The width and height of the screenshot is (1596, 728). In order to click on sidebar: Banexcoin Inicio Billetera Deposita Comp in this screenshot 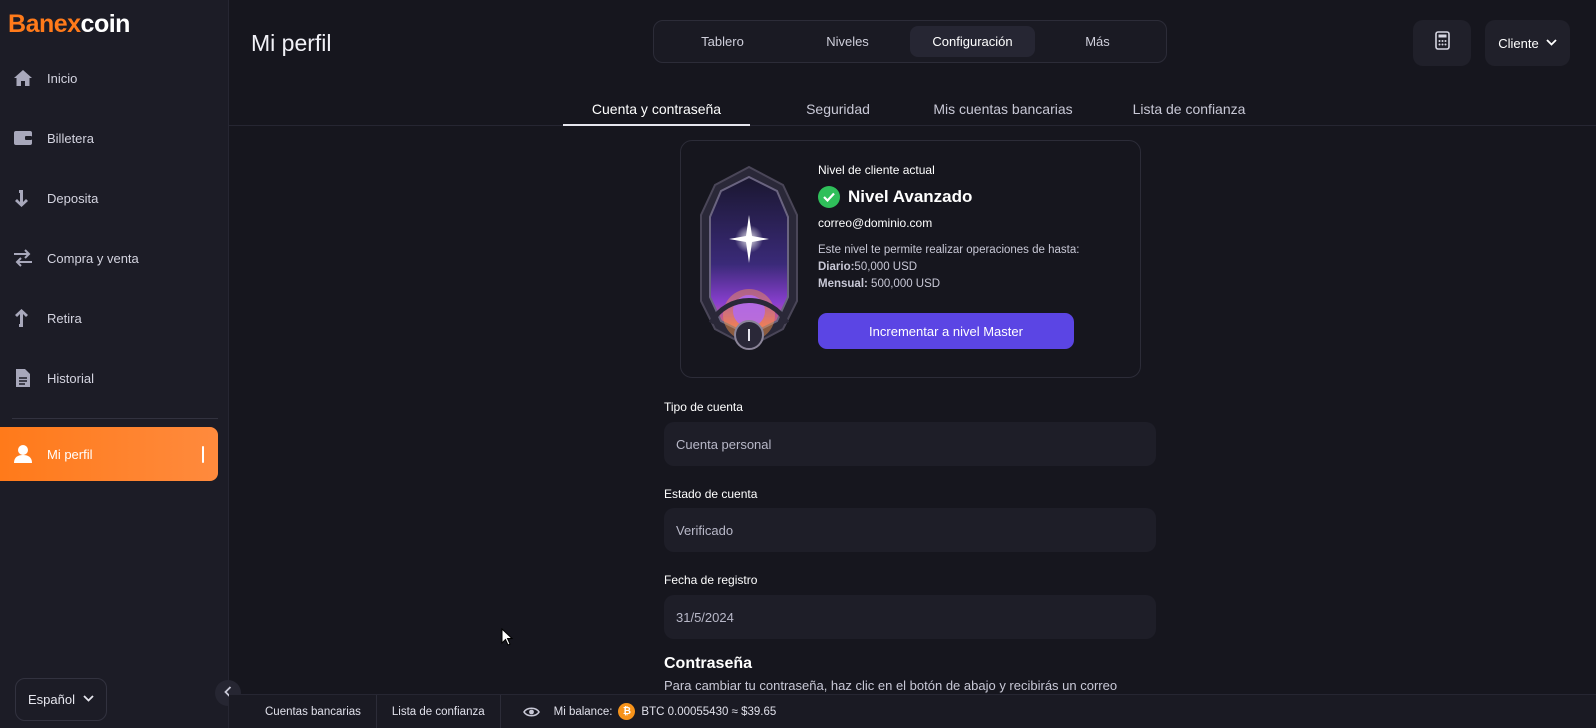, I will do `click(114, 364)`.